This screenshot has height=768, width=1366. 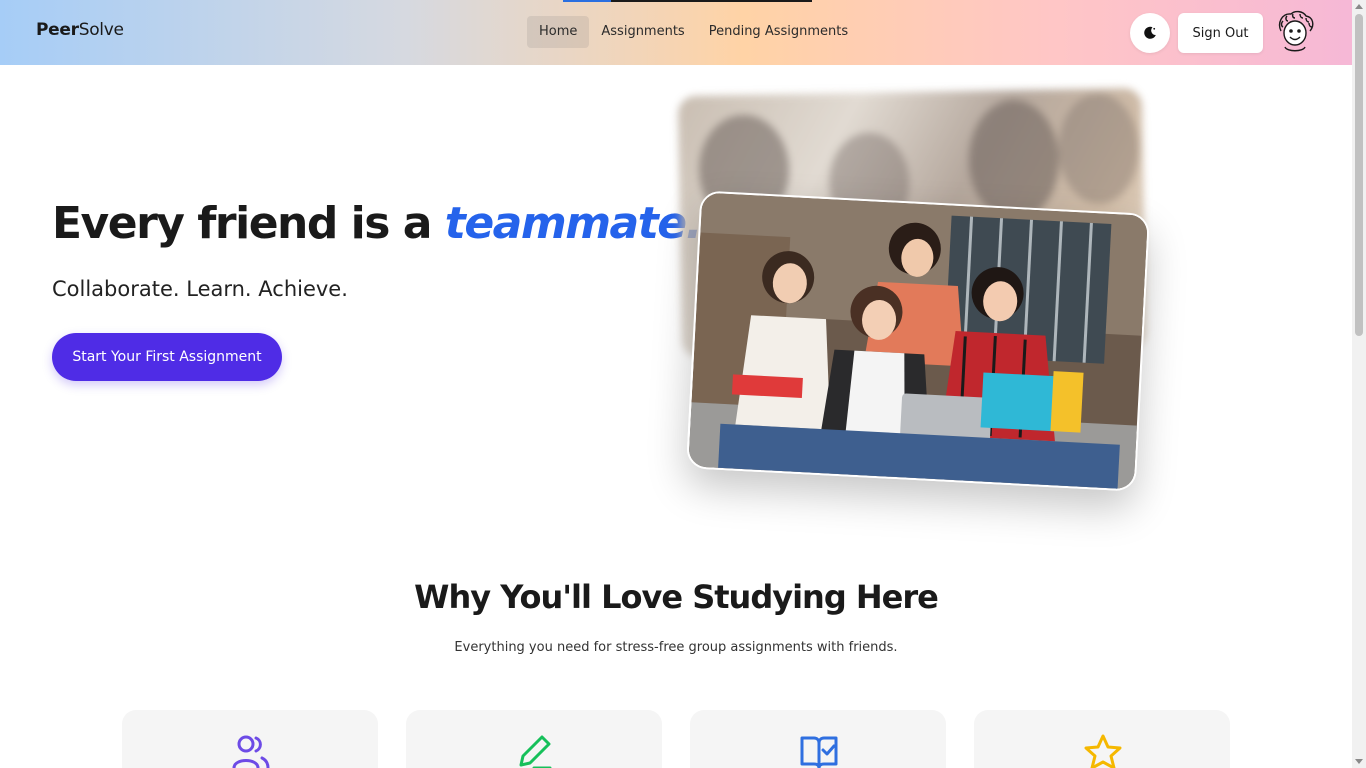 I want to click on feature-card-writing, so click(x=534, y=739).